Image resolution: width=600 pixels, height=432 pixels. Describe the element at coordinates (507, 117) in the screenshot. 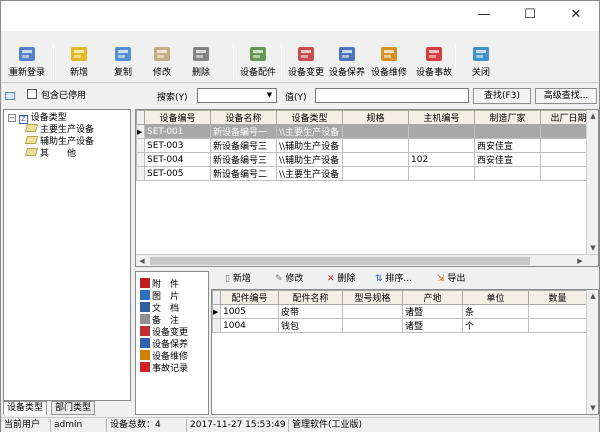

I see `column-header: 制造厂家` at that location.